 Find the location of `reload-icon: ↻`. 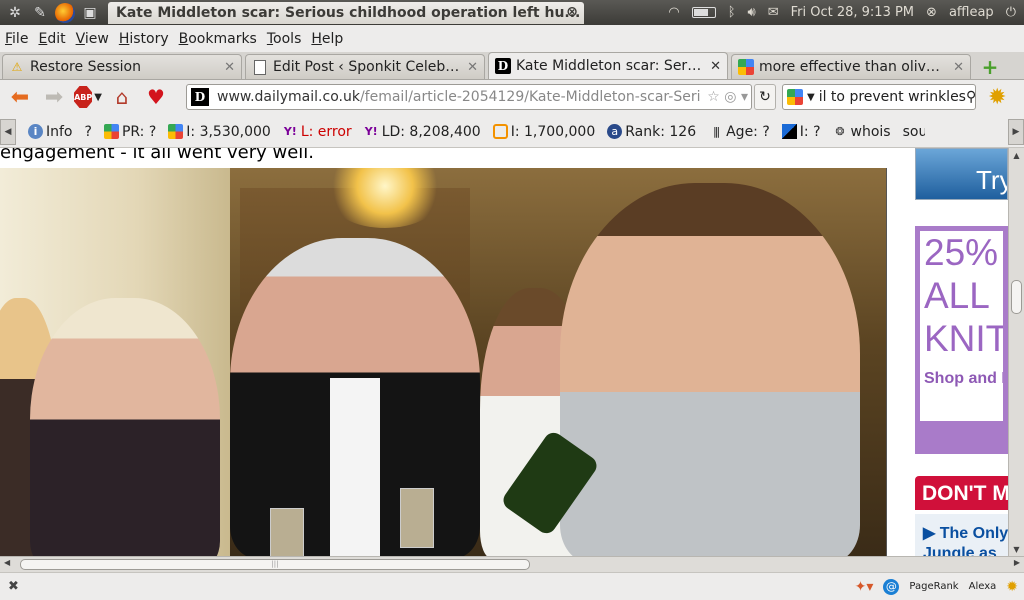

reload-icon: ↻ is located at coordinates (765, 97).